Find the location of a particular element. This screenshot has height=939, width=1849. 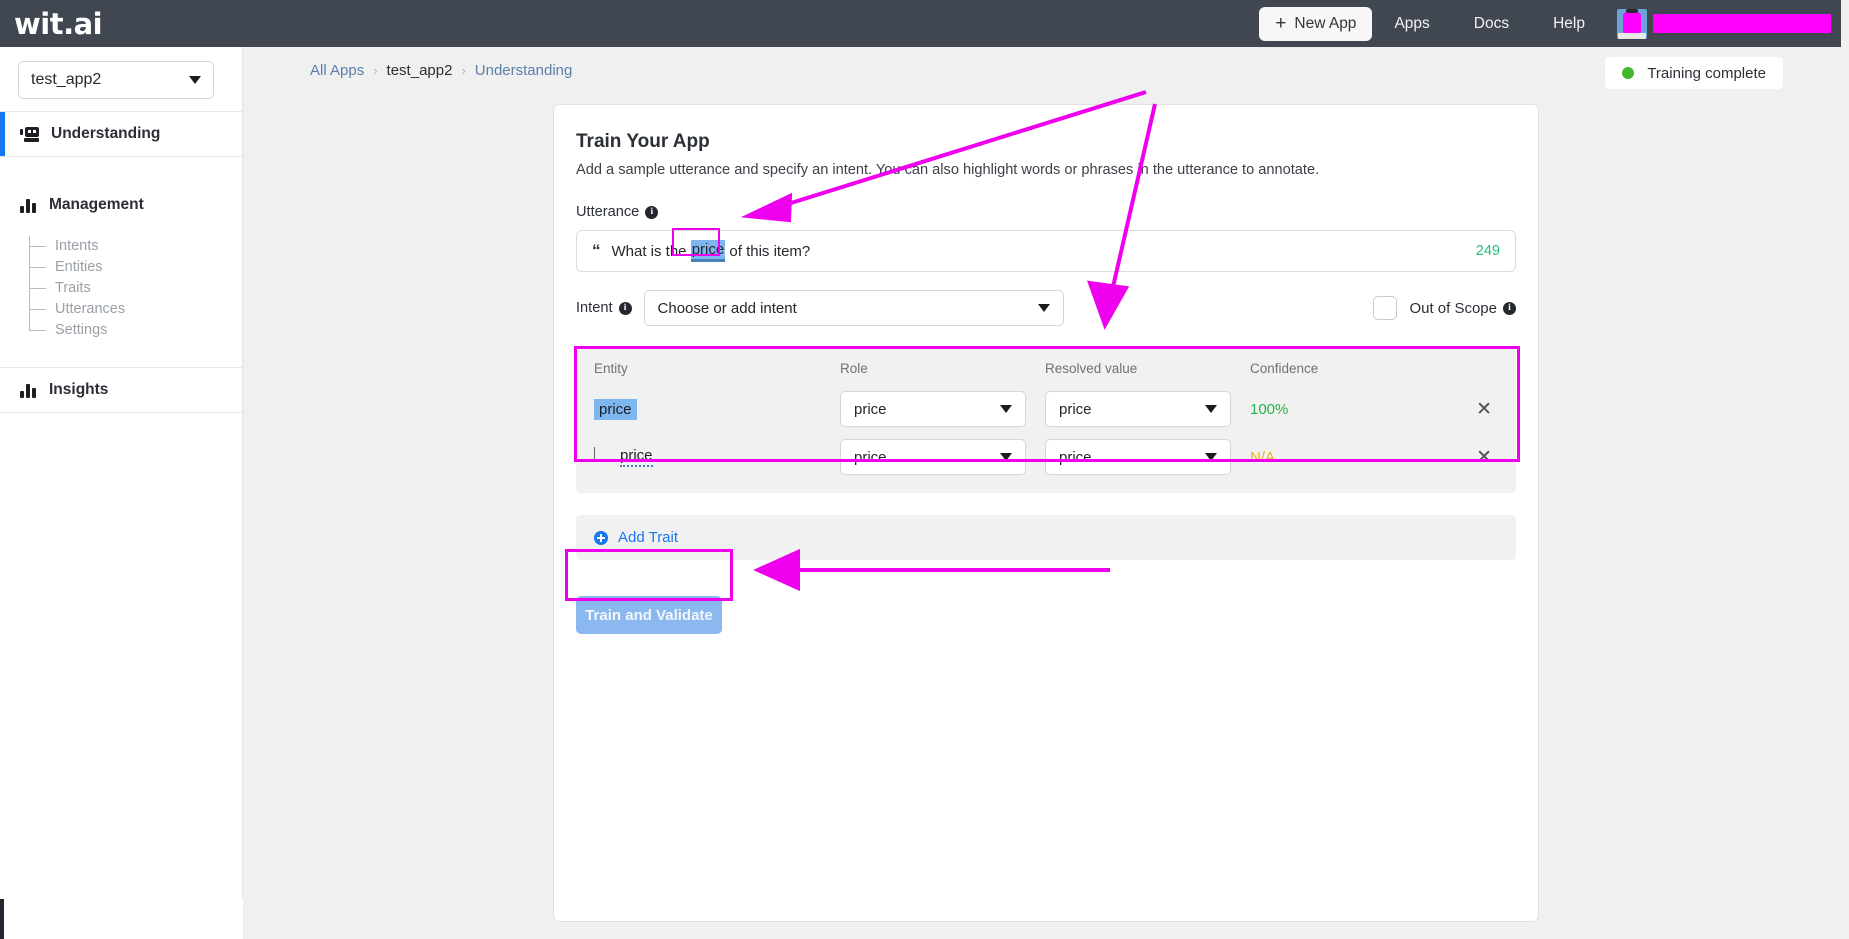

status-badge: Training complete is located at coordinates (1694, 73).